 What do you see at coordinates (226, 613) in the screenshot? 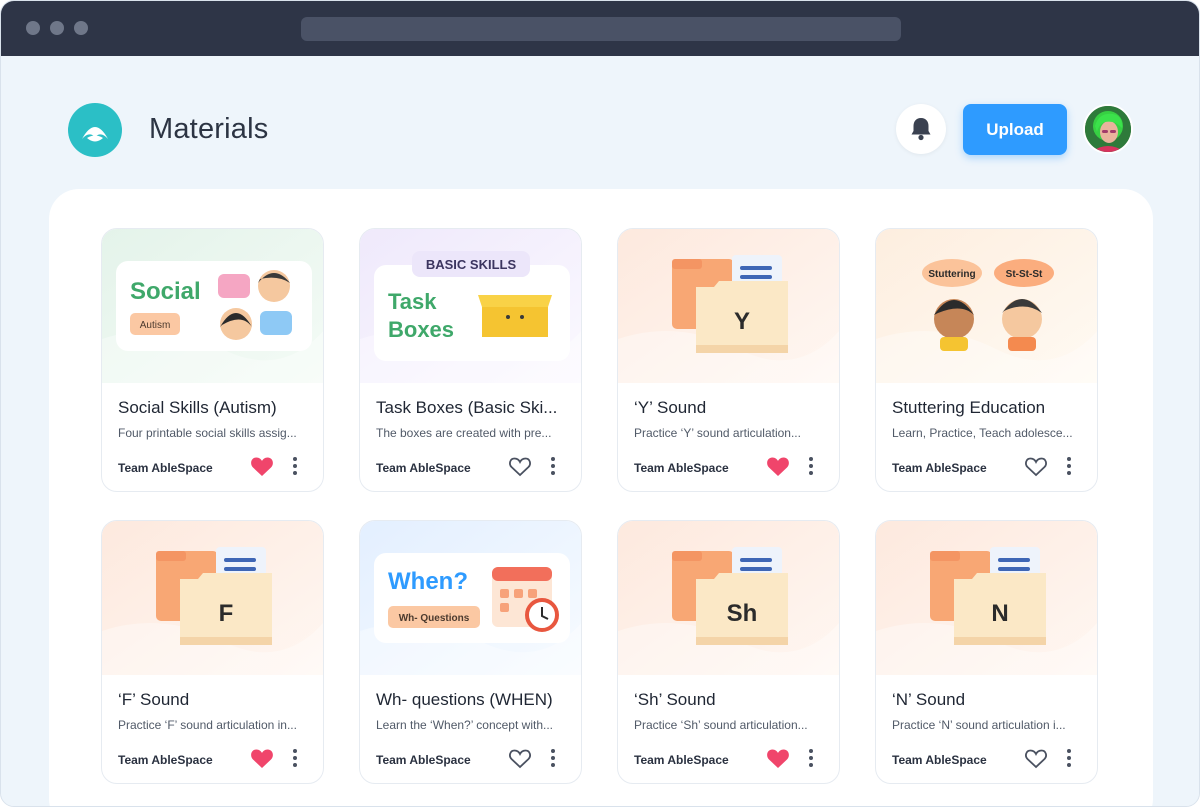
I see `folder-letter: F` at bounding box center [226, 613].